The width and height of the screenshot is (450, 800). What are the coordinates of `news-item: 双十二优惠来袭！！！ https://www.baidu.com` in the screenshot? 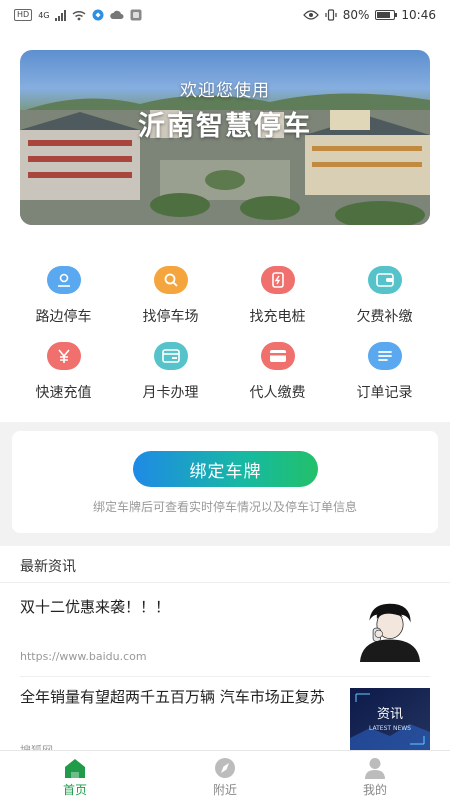 It's located at (225, 633).